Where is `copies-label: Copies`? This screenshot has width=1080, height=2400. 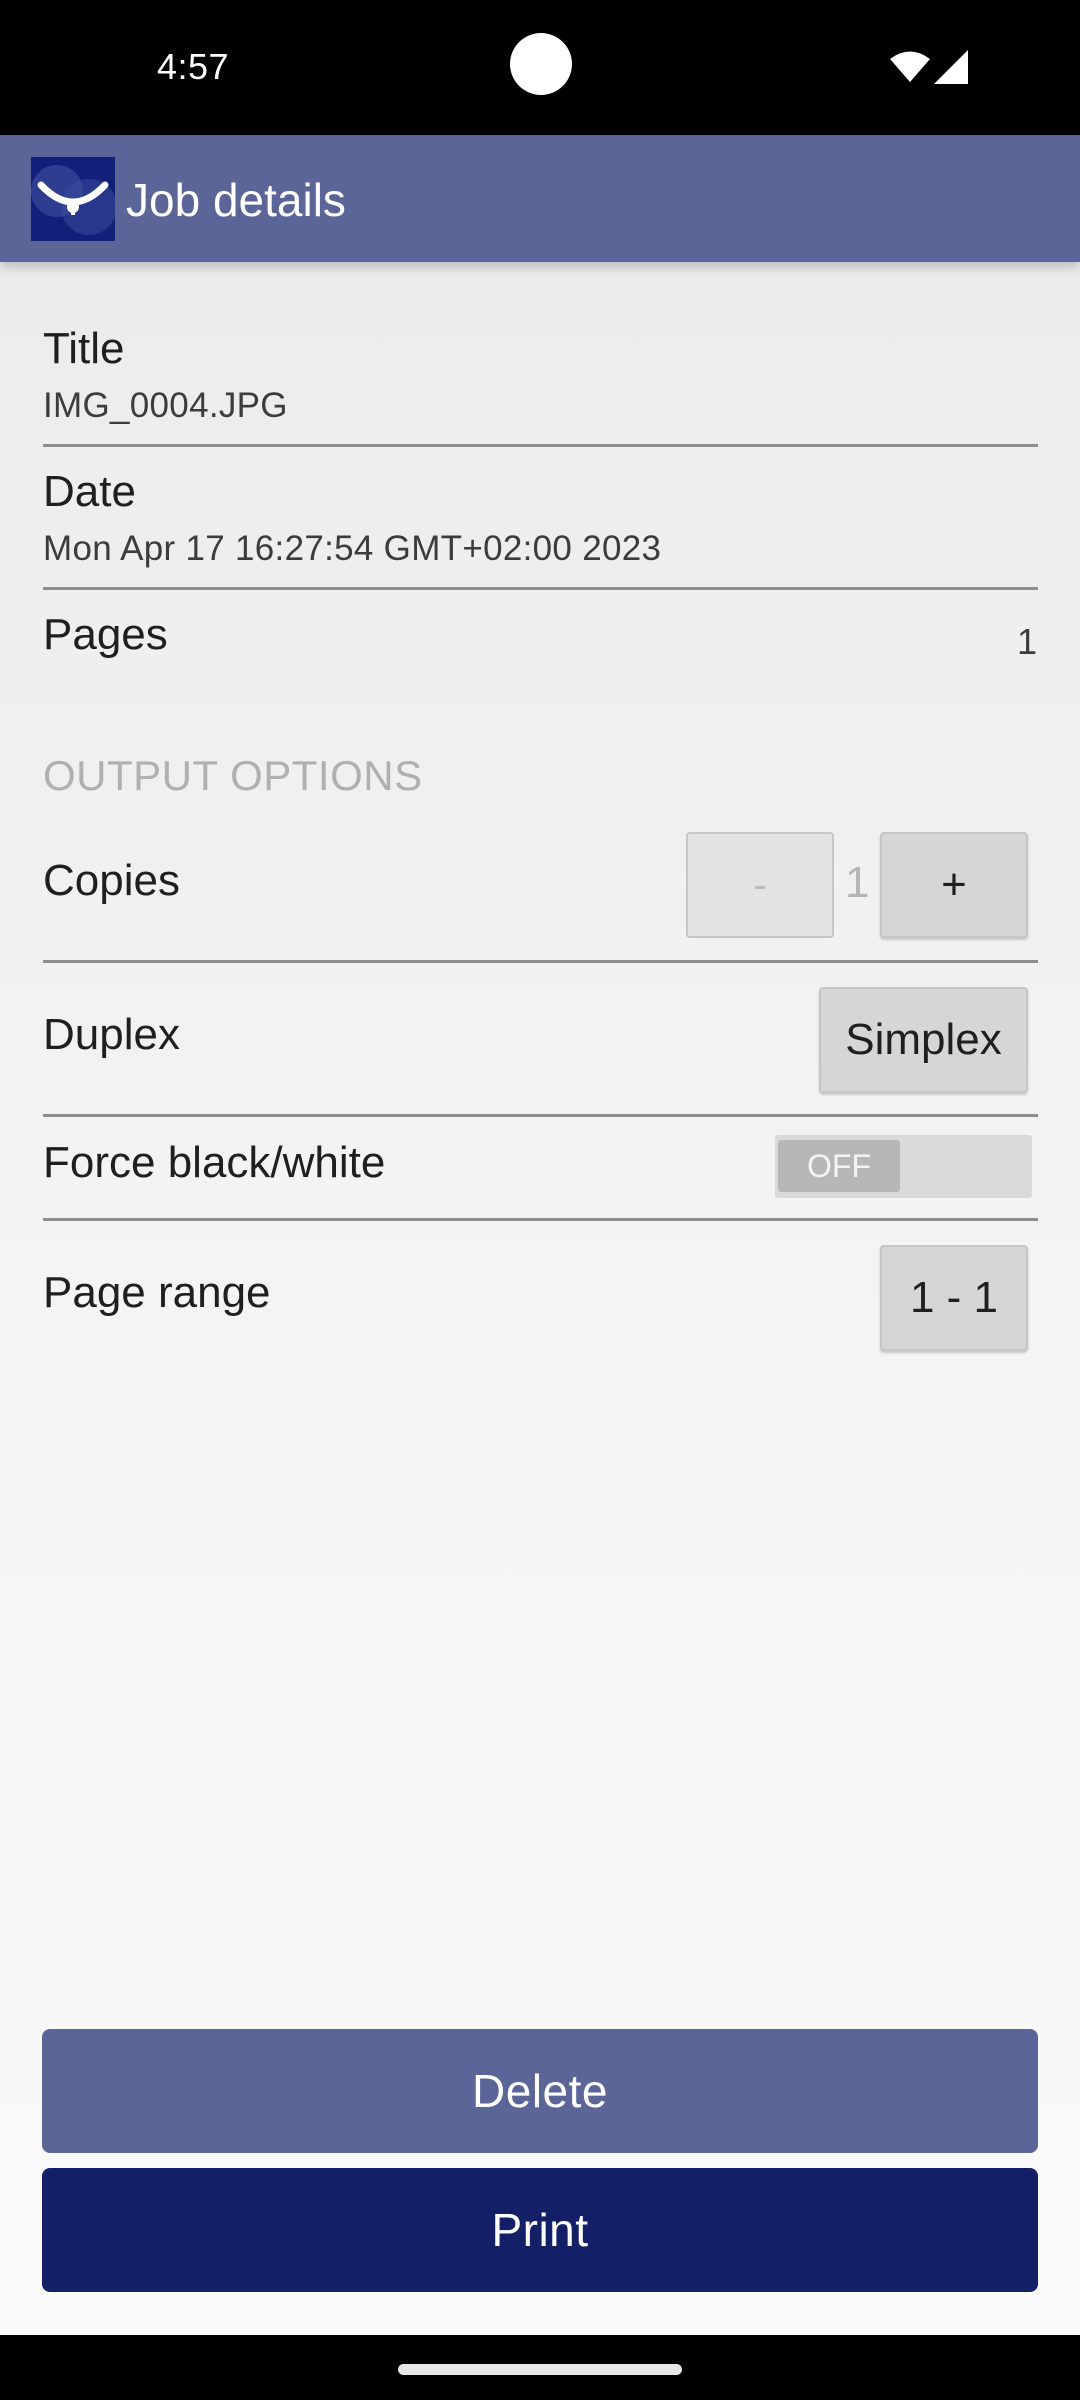 copies-label: Copies is located at coordinates (111, 880).